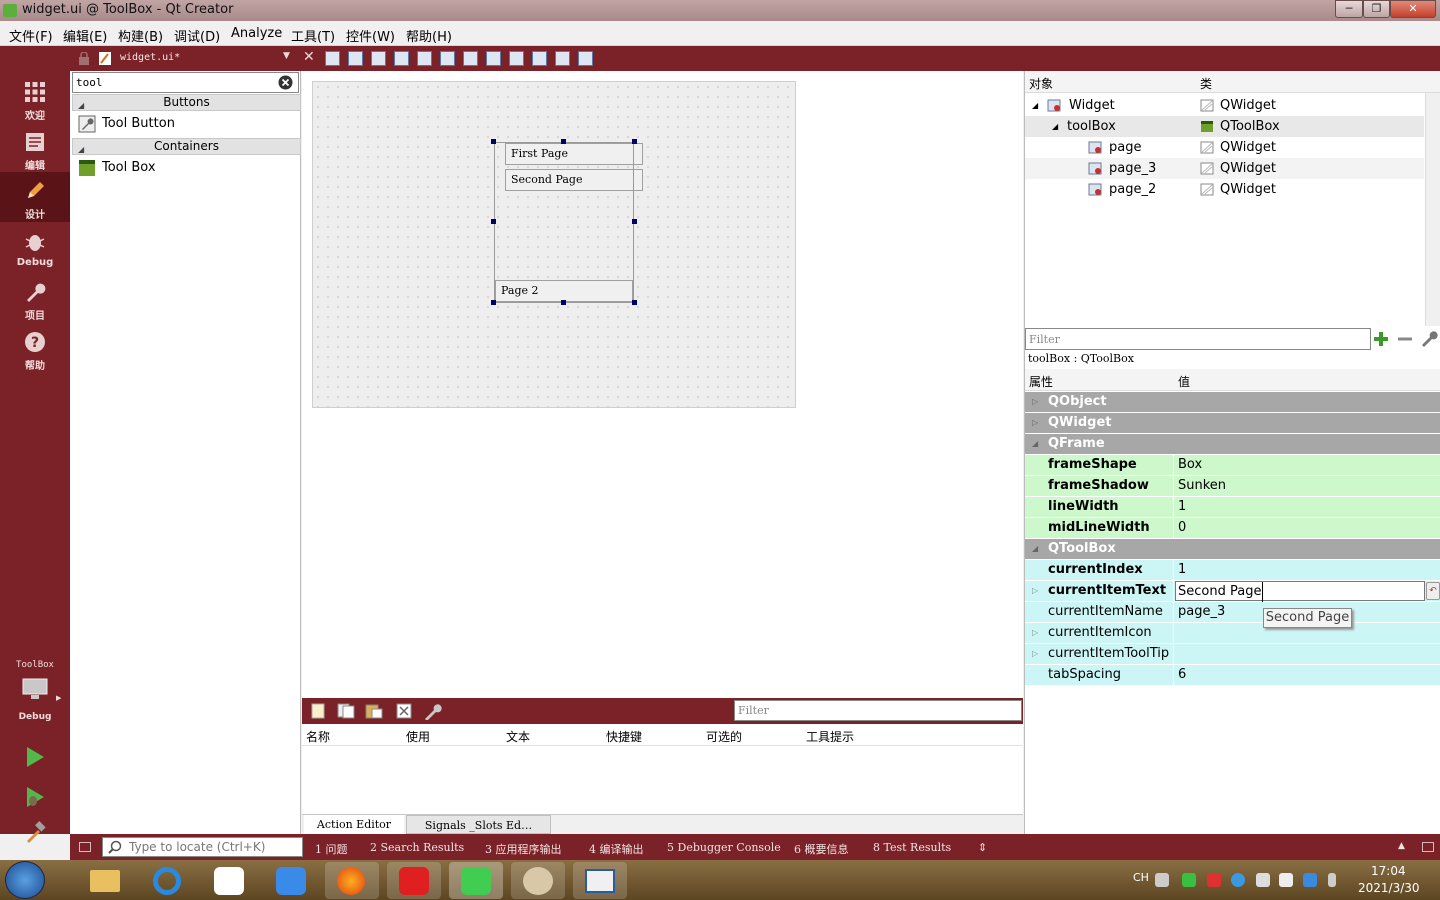 The image size is (1440, 900). What do you see at coordinates (830, 736) in the screenshot?
I see `column-tooltip: 工具提示` at bounding box center [830, 736].